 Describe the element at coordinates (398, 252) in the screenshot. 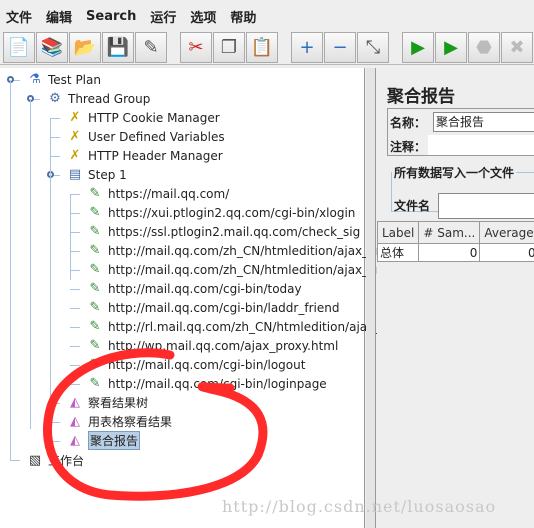

I see `table-cell: 总体` at that location.